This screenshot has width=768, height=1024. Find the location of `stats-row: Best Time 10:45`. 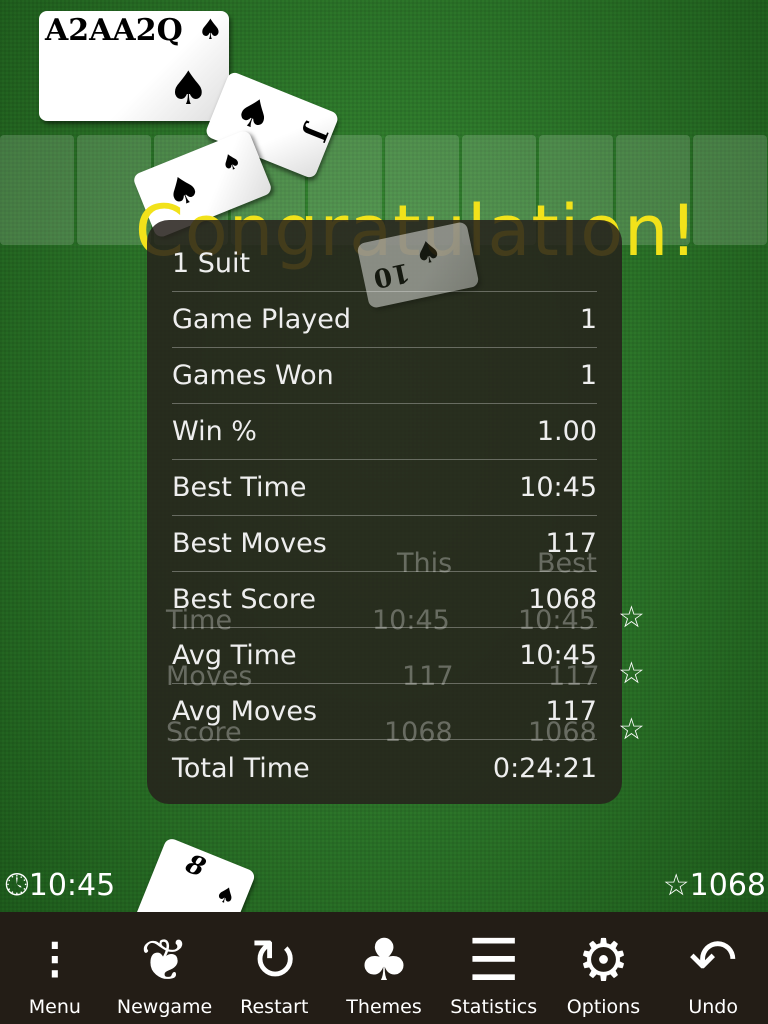

stats-row: Best Time 10:45 is located at coordinates (384, 488).